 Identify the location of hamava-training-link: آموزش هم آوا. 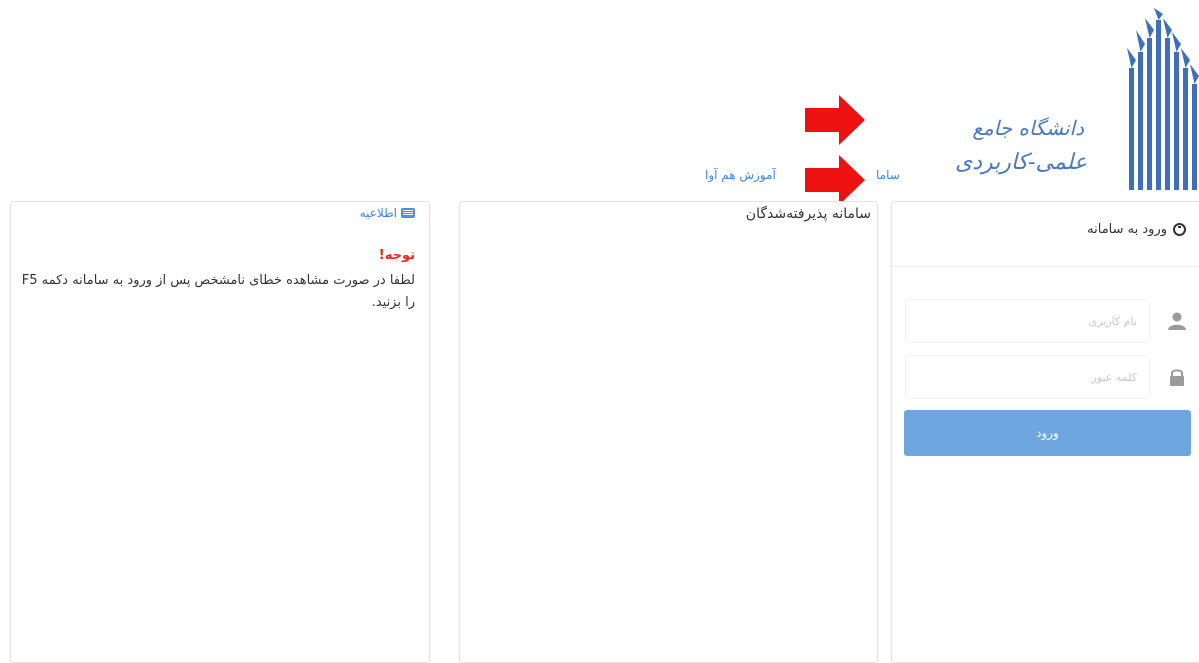
(740, 175).